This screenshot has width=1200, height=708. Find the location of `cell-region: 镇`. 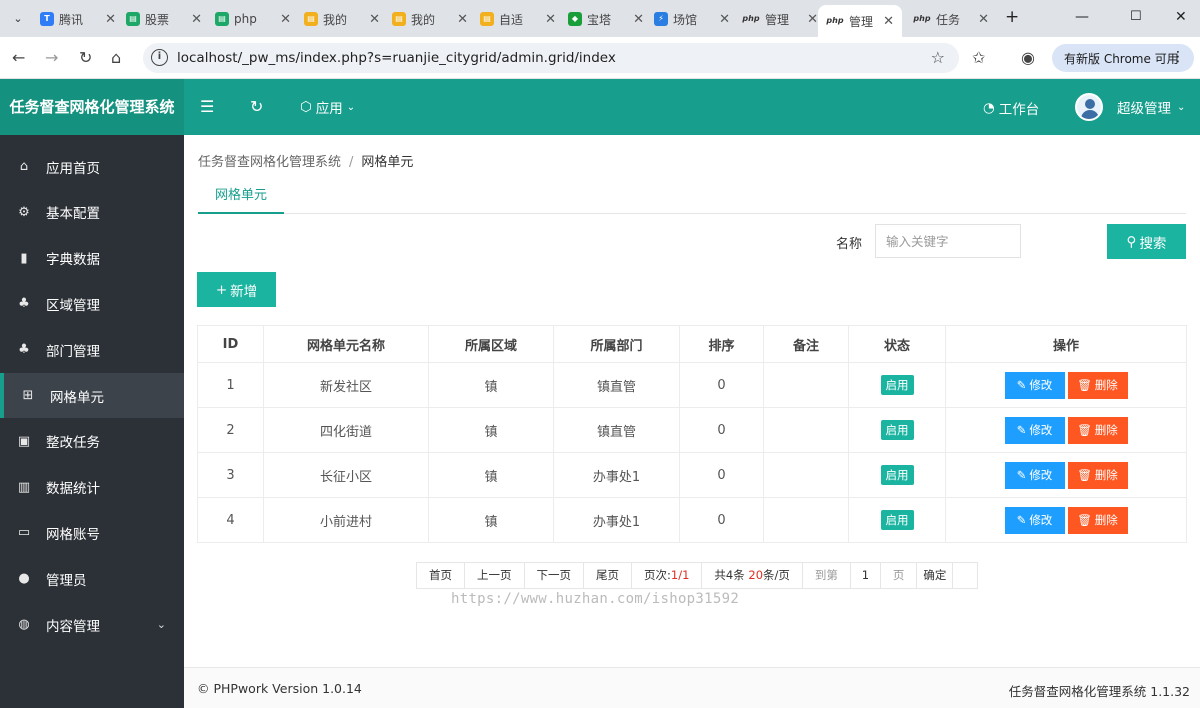

cell-region: 镇 is located at coordinates (491, 475).